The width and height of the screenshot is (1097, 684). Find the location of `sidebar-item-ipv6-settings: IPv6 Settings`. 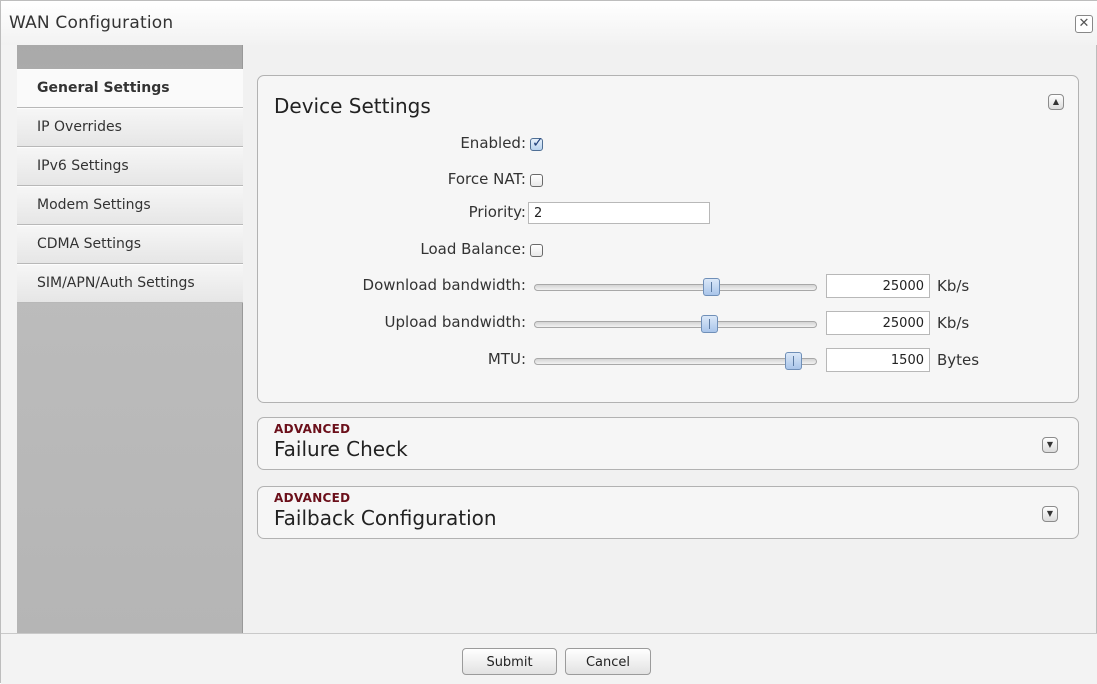

sidebar-item-ipv6-settings: IPv6 Settings is located at coordinates (130, 166).